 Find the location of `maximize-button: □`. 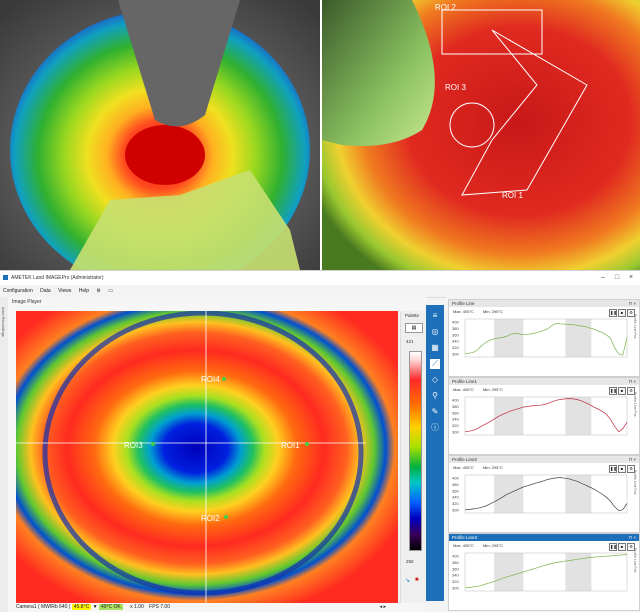

maximize-button: □ is located at coordinates (617, 278).